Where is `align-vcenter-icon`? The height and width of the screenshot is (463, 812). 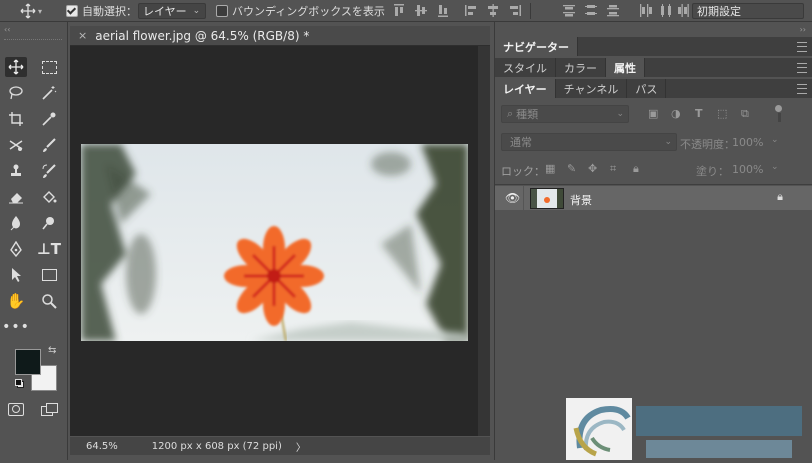 align-vcenter-icon is located at coordinates (421, 10).